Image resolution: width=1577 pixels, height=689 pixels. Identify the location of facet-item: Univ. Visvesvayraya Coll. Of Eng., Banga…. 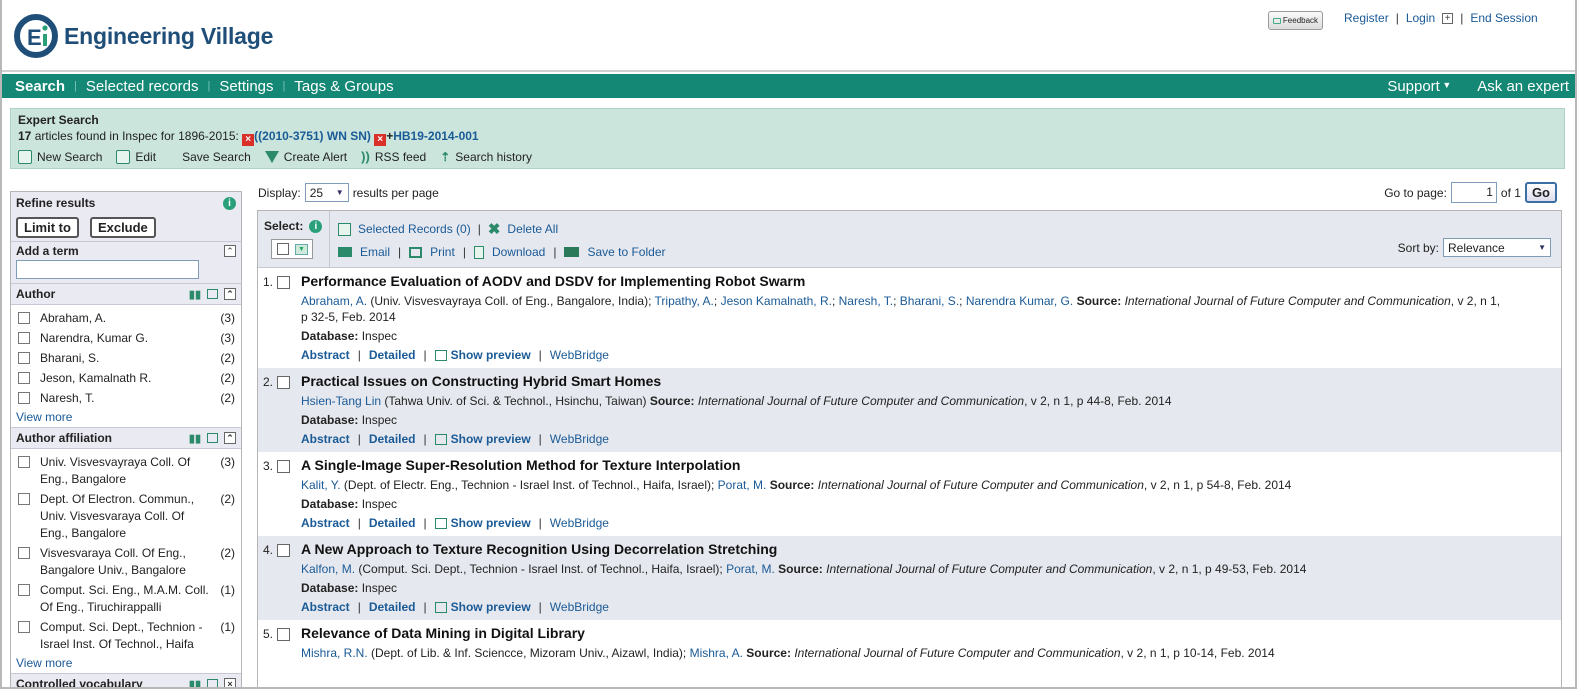
(126, 471).